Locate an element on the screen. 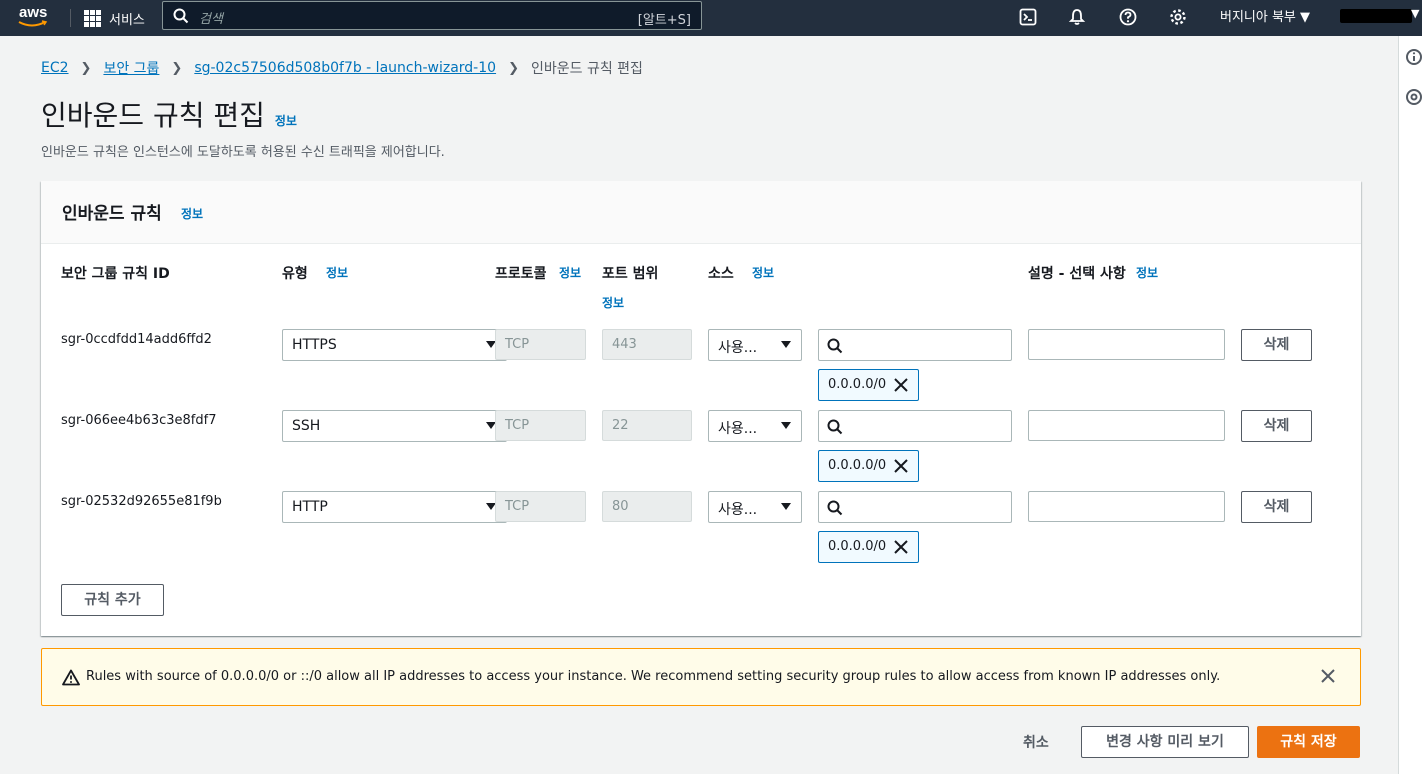  right-tools-rail is located at coordinates (1410, 405).